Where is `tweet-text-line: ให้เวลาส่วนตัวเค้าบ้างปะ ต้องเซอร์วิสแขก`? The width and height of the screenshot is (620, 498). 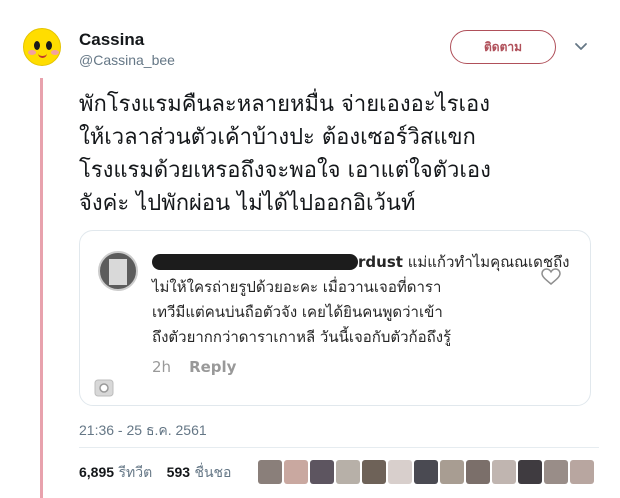
tweet-text-line: ให้เวลาส่วนตัวเค้าบ้างปะ ต้องเซอร์วิสแขก is located at coordinates (277, 137).